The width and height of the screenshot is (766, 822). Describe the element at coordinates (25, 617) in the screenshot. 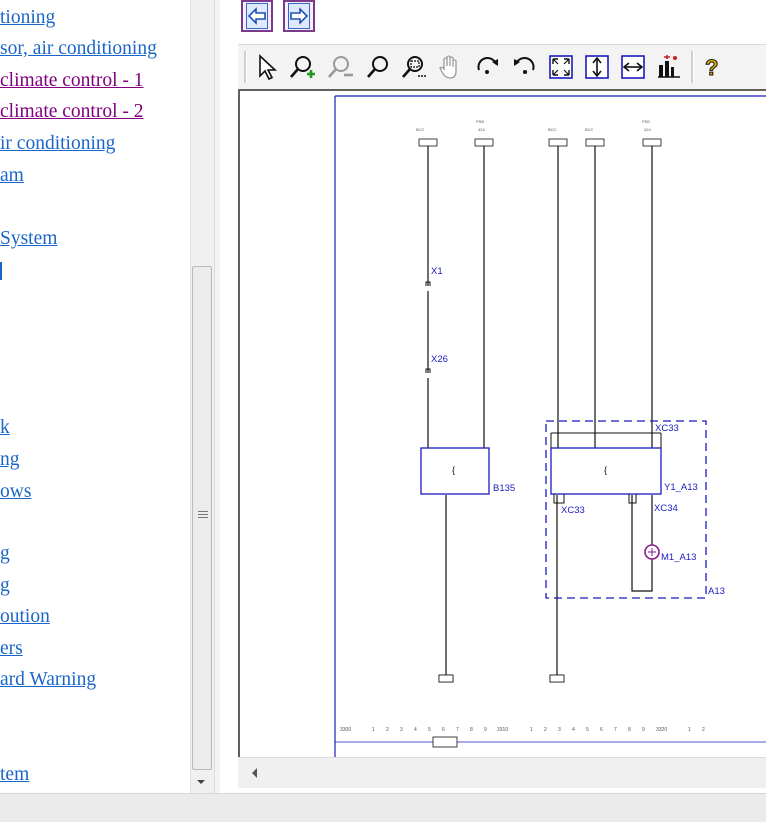

I see `nav-link-13: oution` at that location.